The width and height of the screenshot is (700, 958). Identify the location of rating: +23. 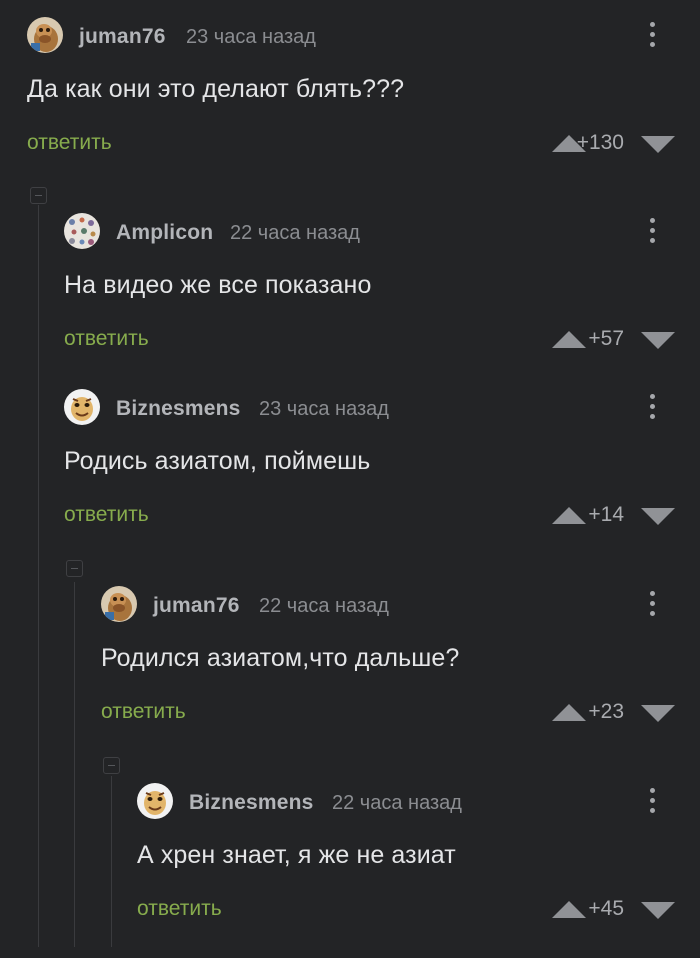
(605, 713).